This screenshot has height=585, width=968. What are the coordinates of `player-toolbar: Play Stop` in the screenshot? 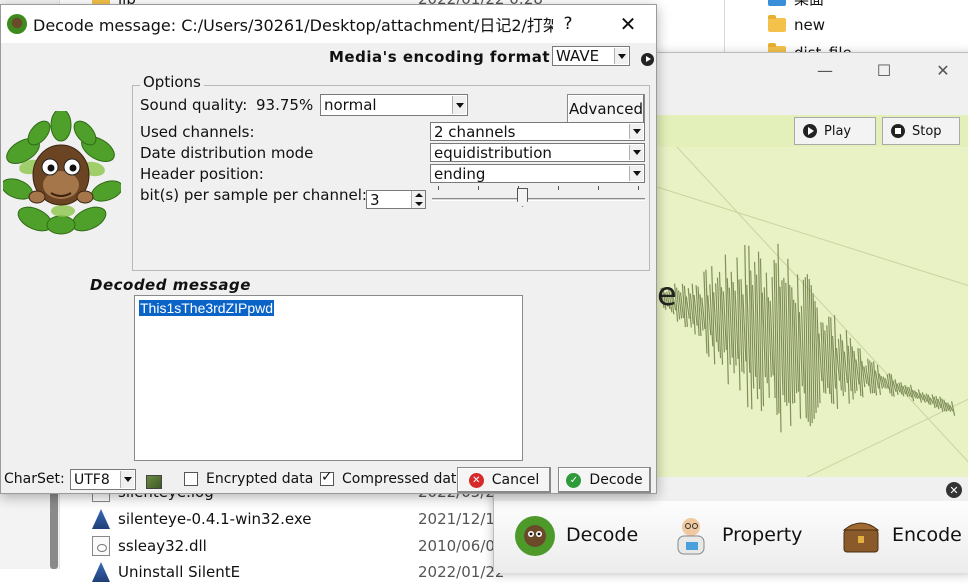 It's located at (812, 131).